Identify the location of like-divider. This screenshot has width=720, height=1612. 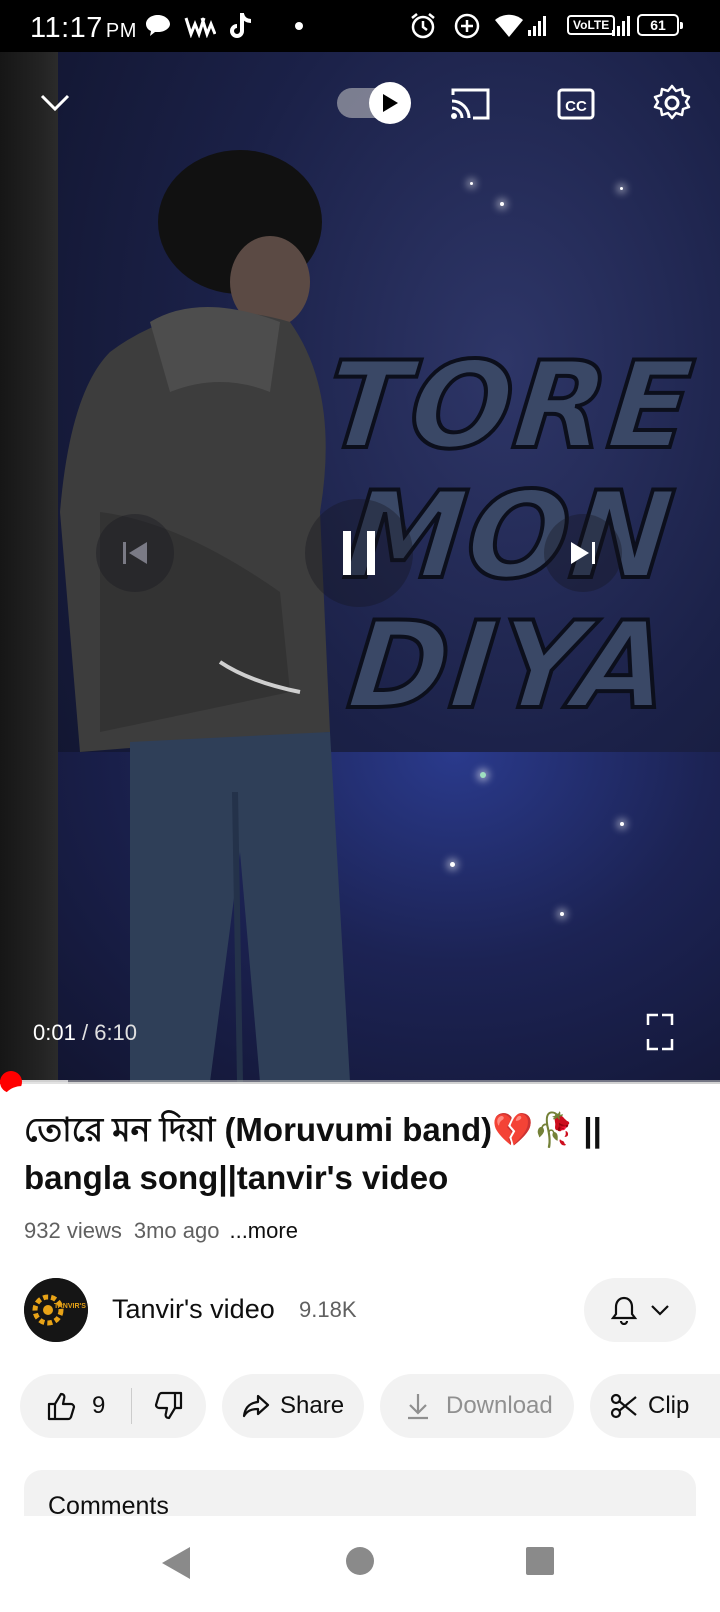
(132, 1406).